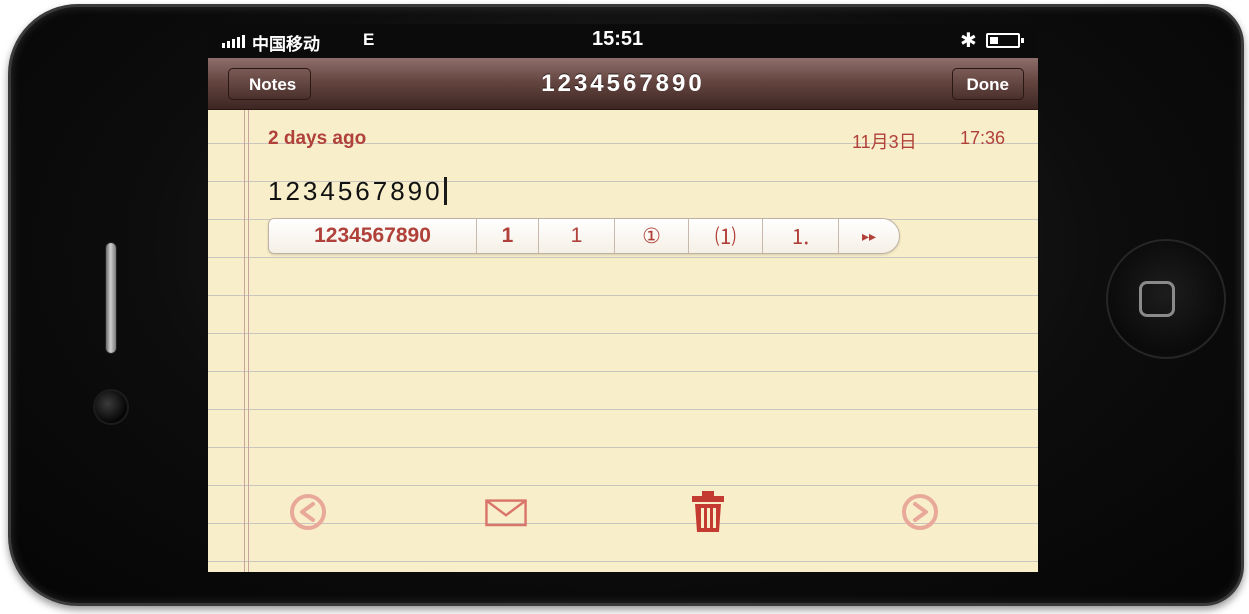 Image resolution: width=1249 pixels, height=614 pixels. What do you see at coordinates (987, 84) in the screenshot?
I see `done-button: Done` at bounding box center [987, 84].